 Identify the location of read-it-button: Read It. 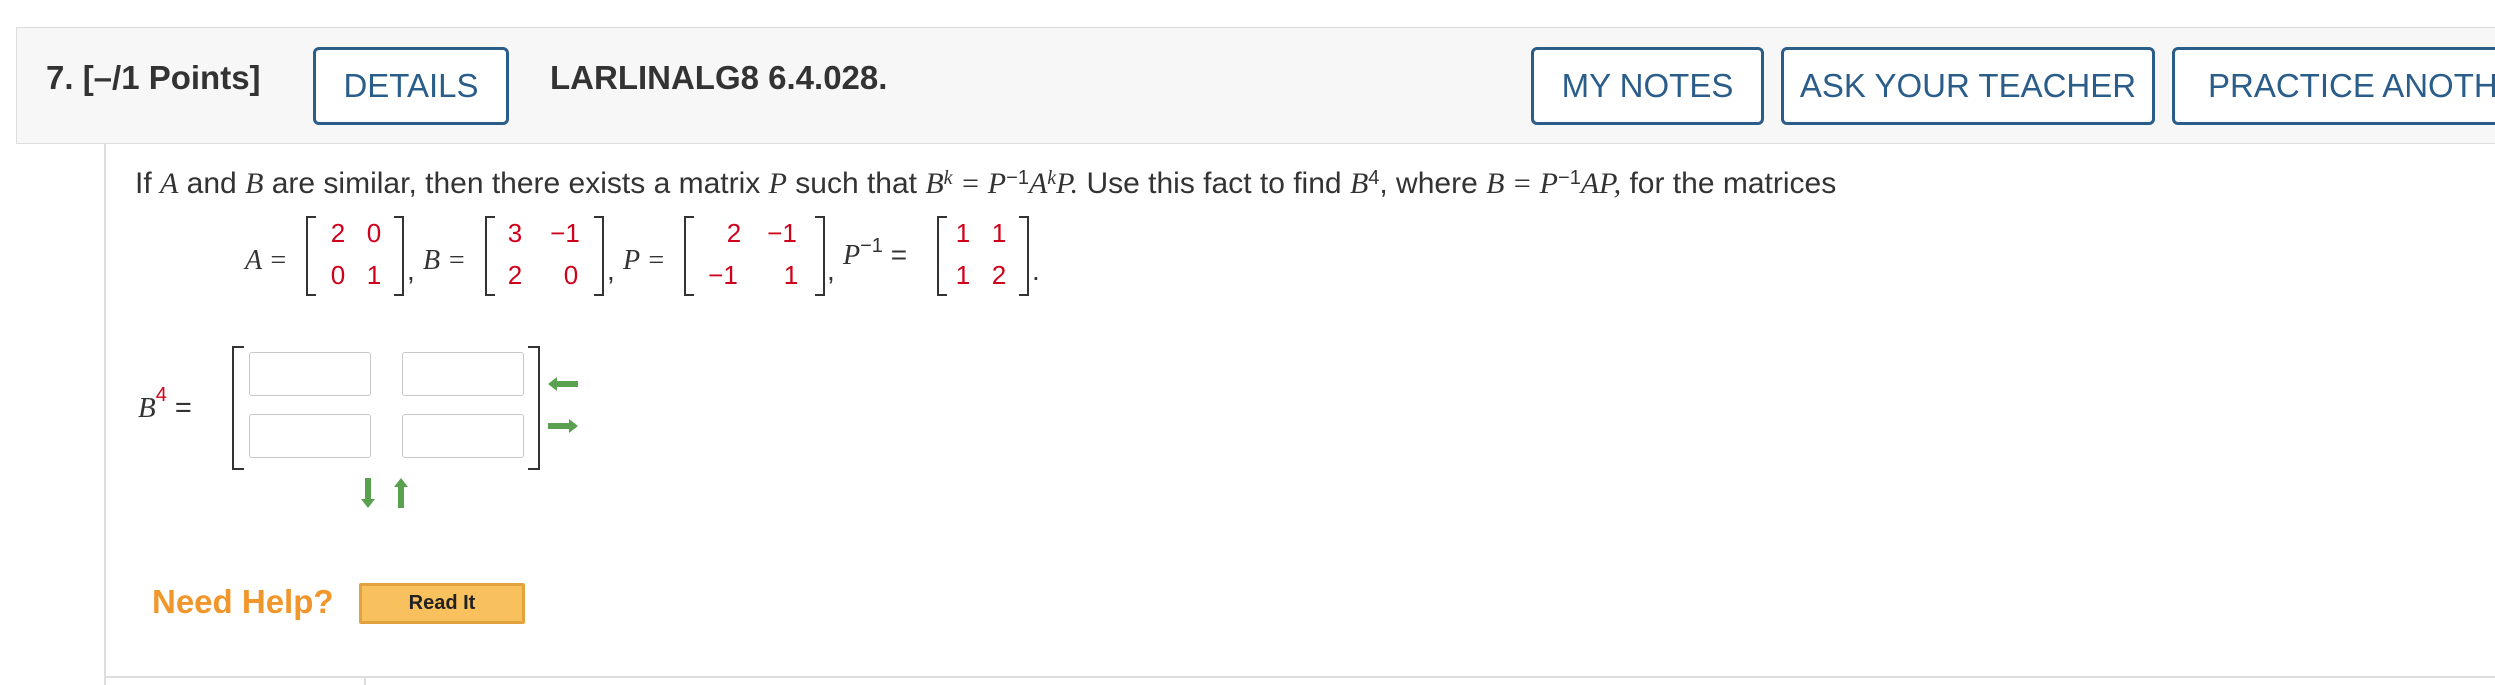
(442, 603).